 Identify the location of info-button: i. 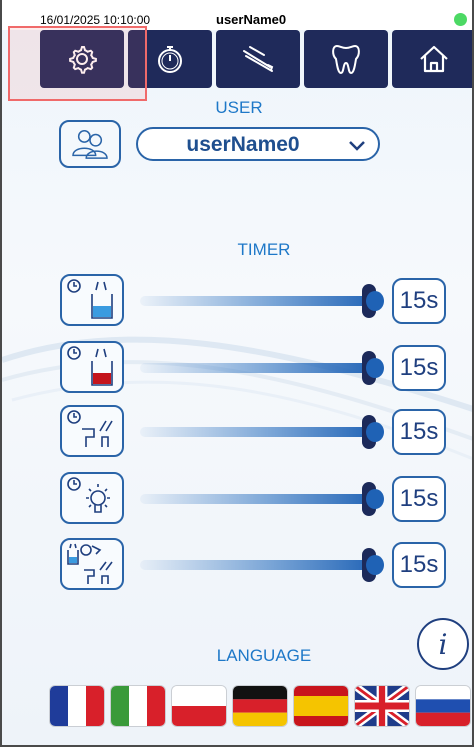
(443, 644).